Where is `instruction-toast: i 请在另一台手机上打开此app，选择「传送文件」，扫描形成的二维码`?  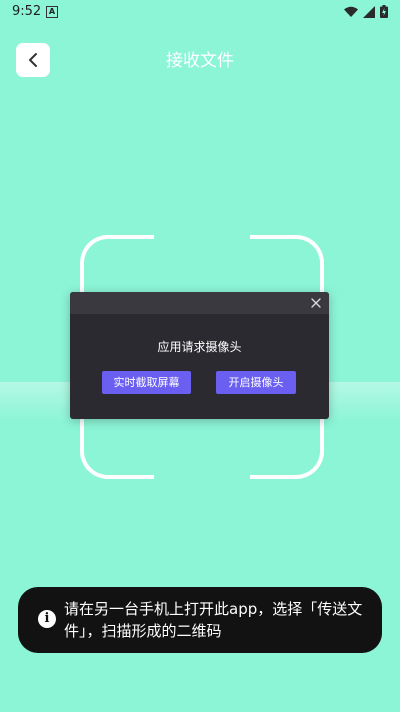 instruction-toast: i 请在另一台手机上打开此app，选择「传送文件」，扫描形成的二维码 is located at coordinates (200, 620).